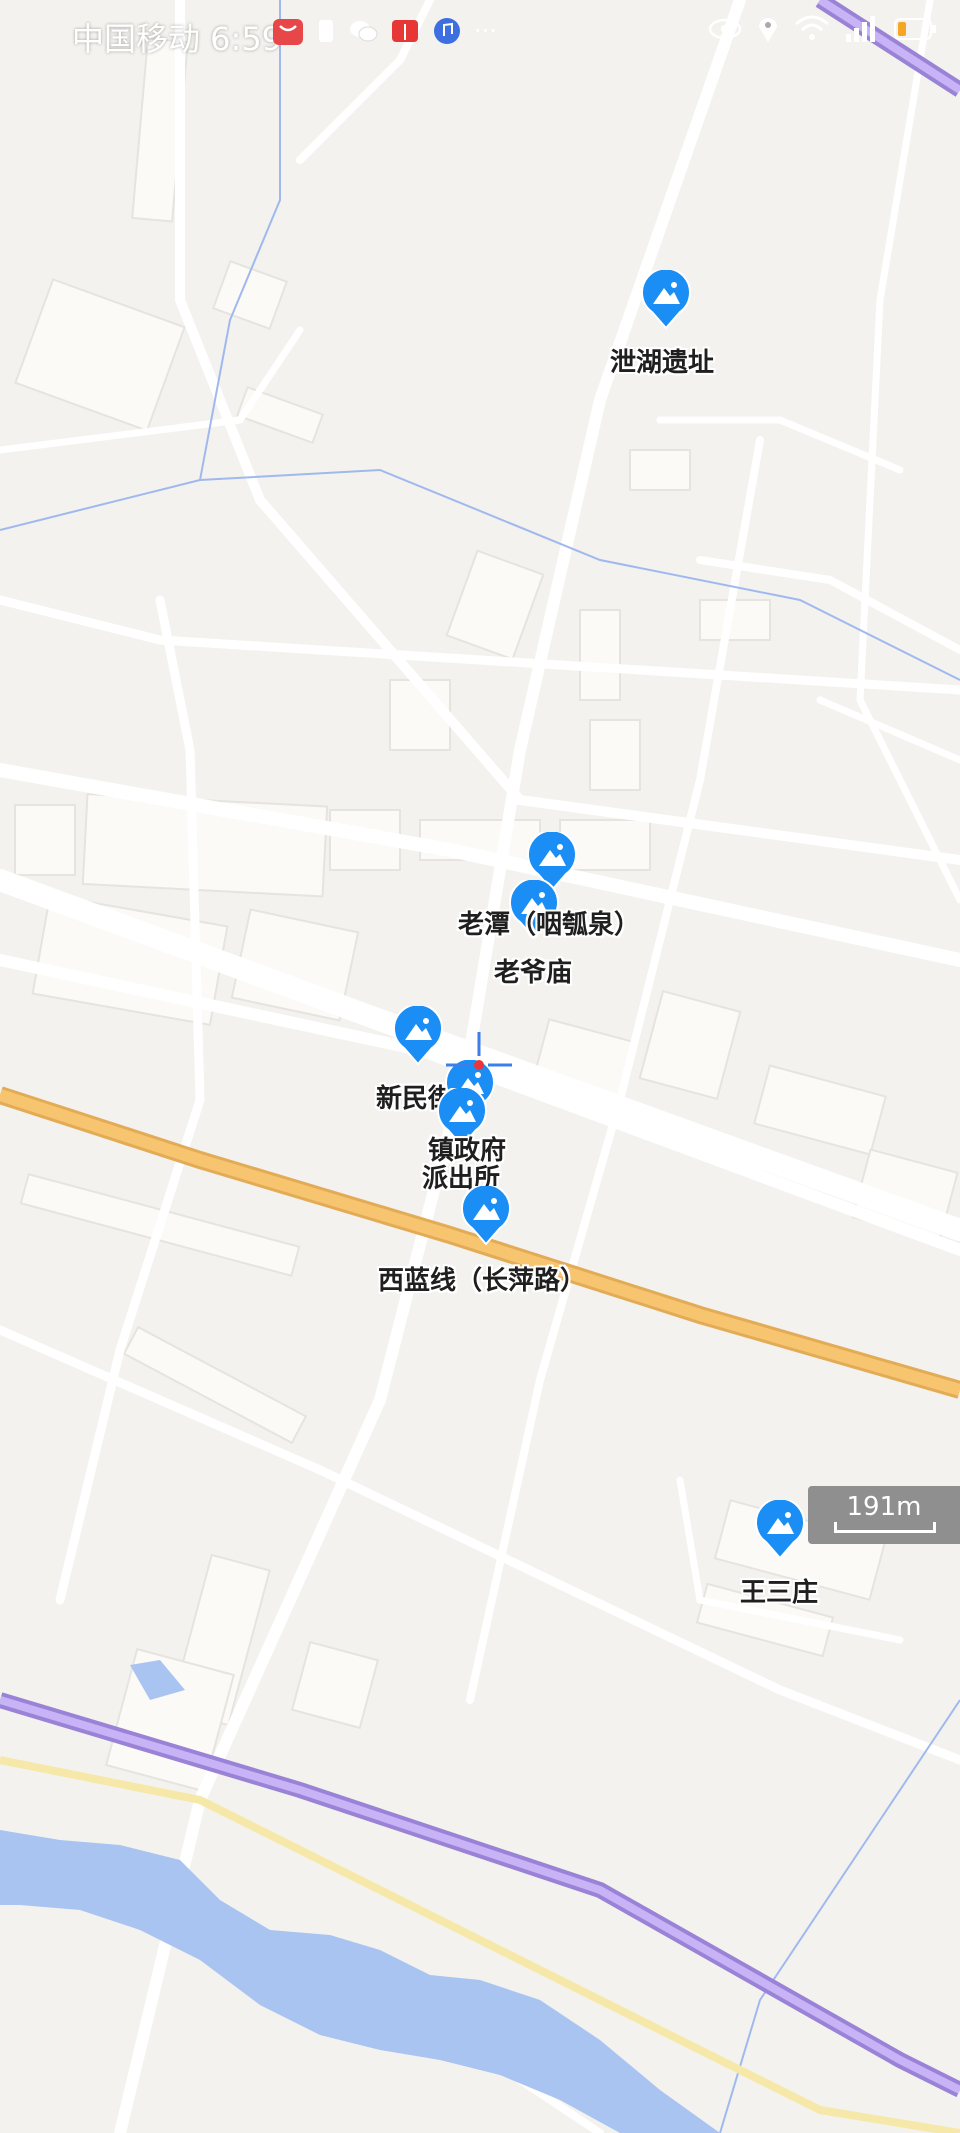 The height and width of the screenshot is (2133, 960). Describe the element at coordinates (384, 31) in the screenshot. I see `notification-icons: ···` at that location.